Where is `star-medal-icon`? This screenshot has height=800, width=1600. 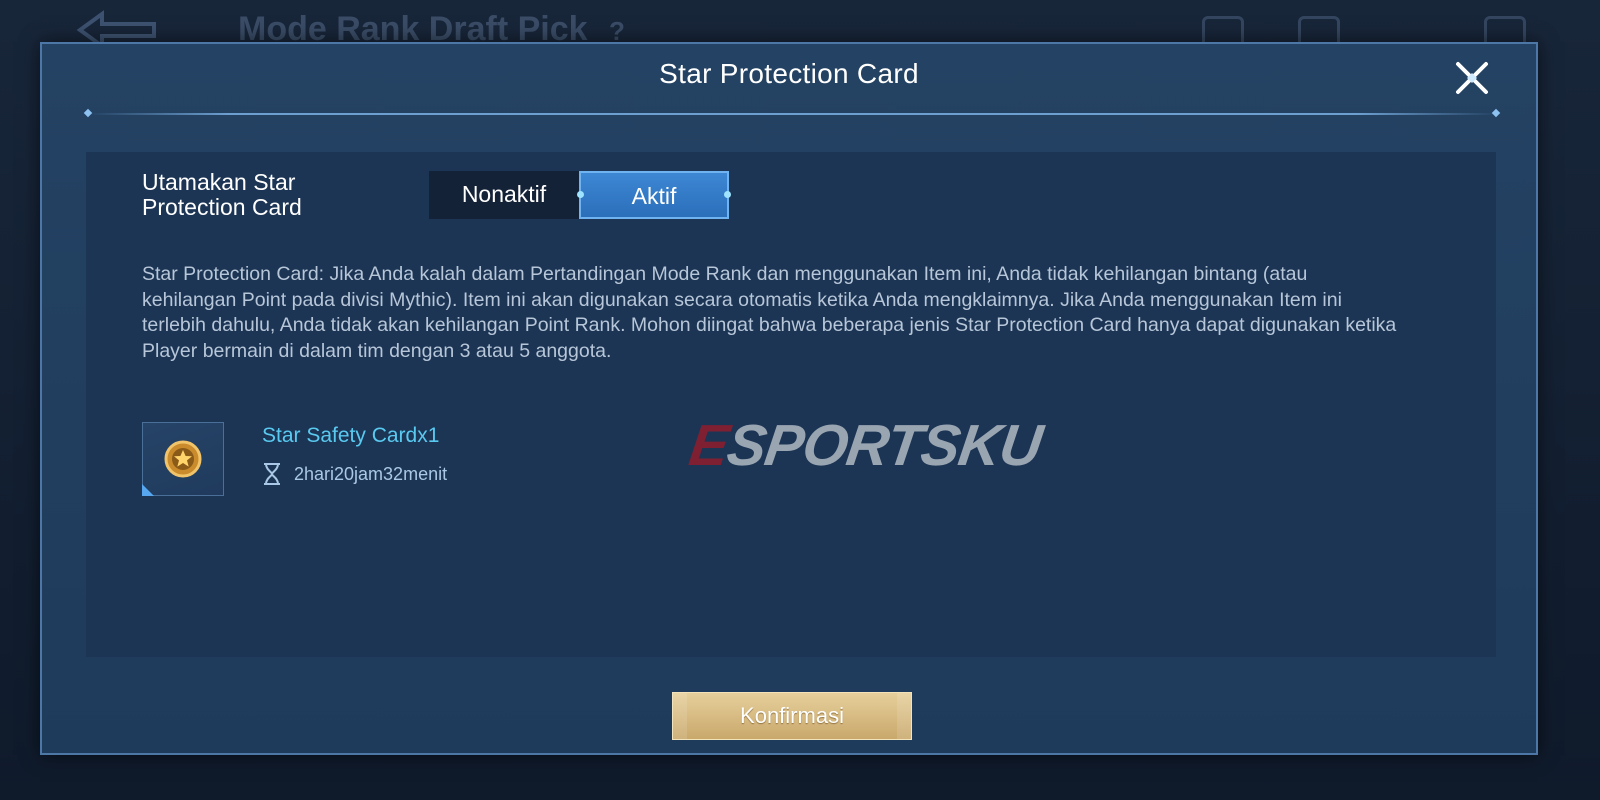 star-medal-icon is located at coordinates (183, 459).